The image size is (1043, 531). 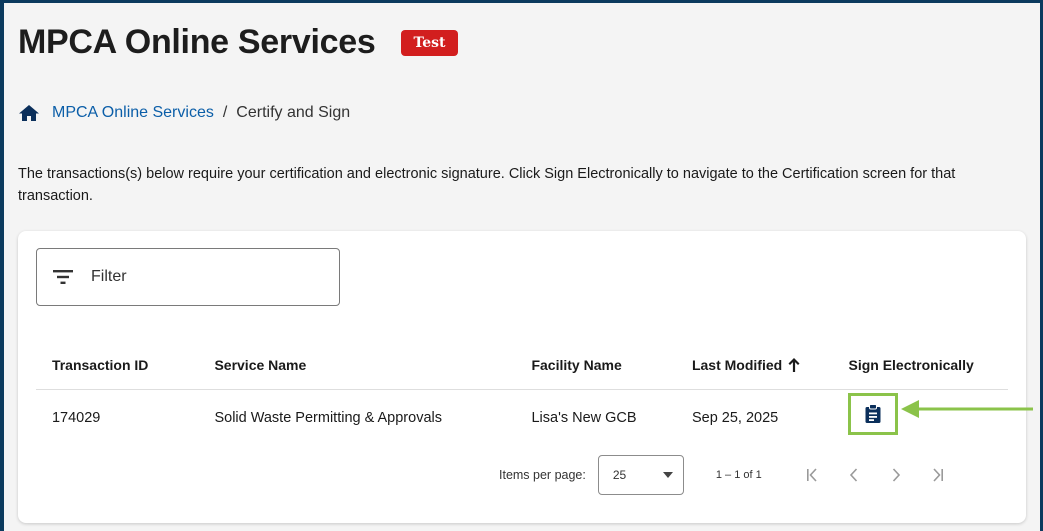 I want to click on home-icon, so click(x=29, y=113).